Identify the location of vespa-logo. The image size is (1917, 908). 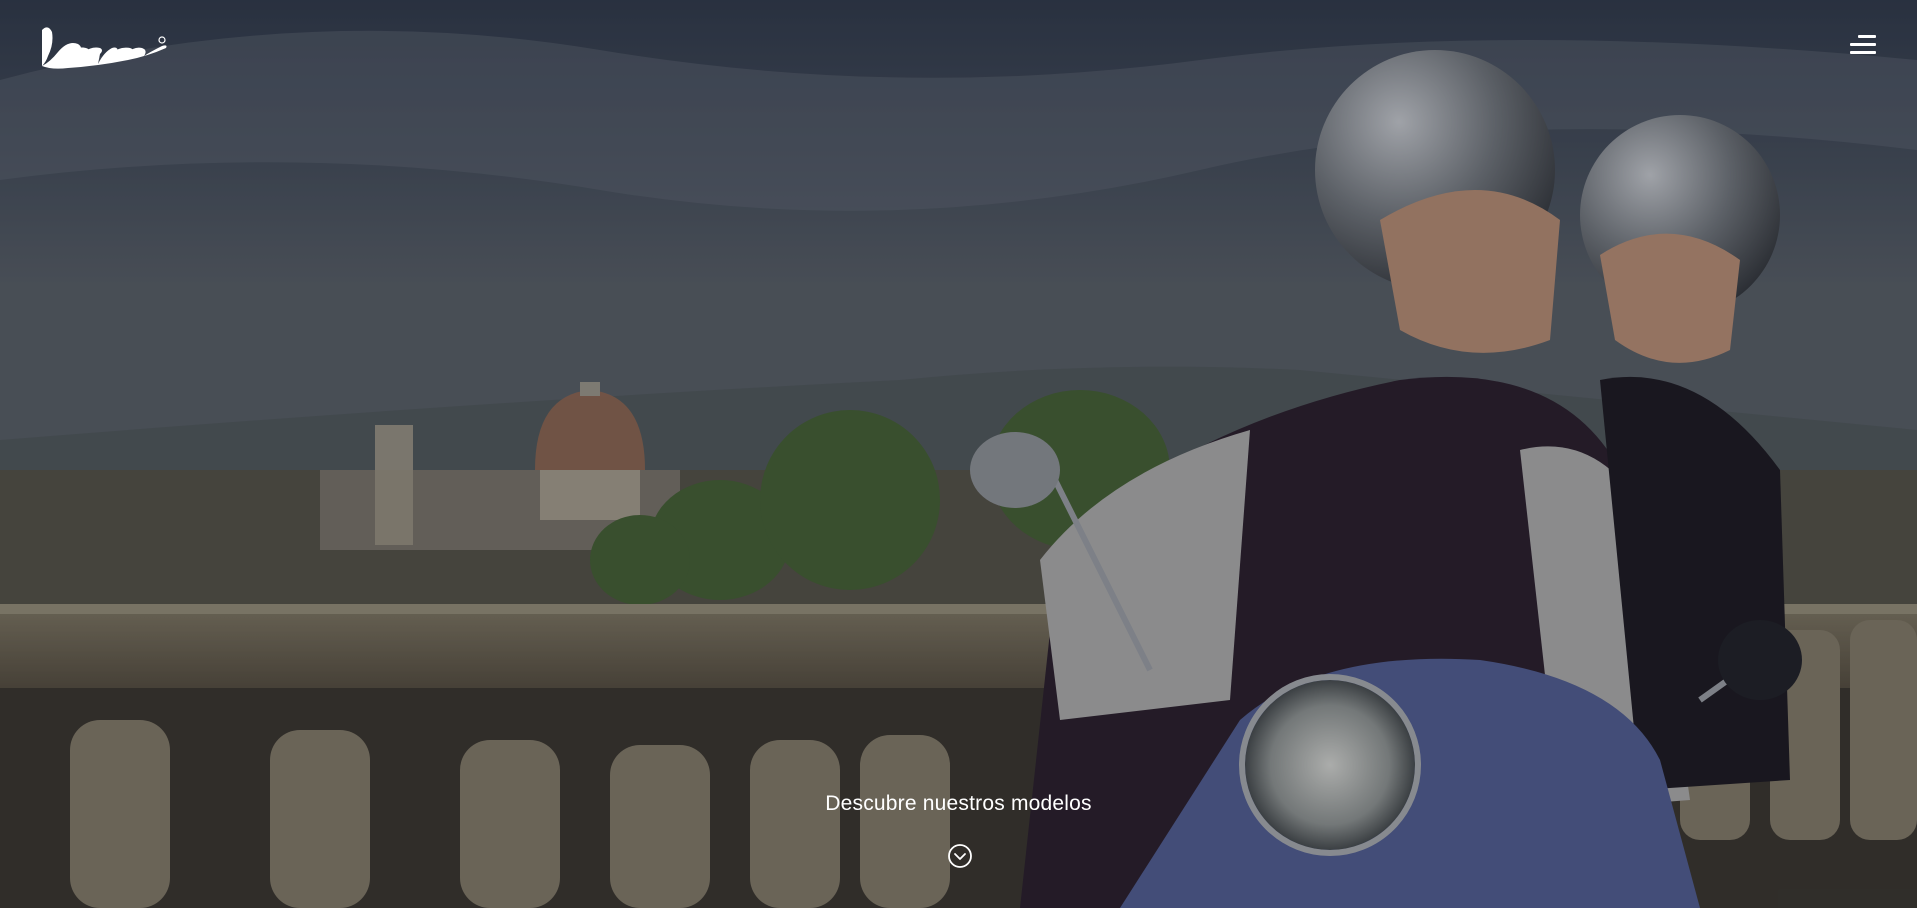
(104, 46).